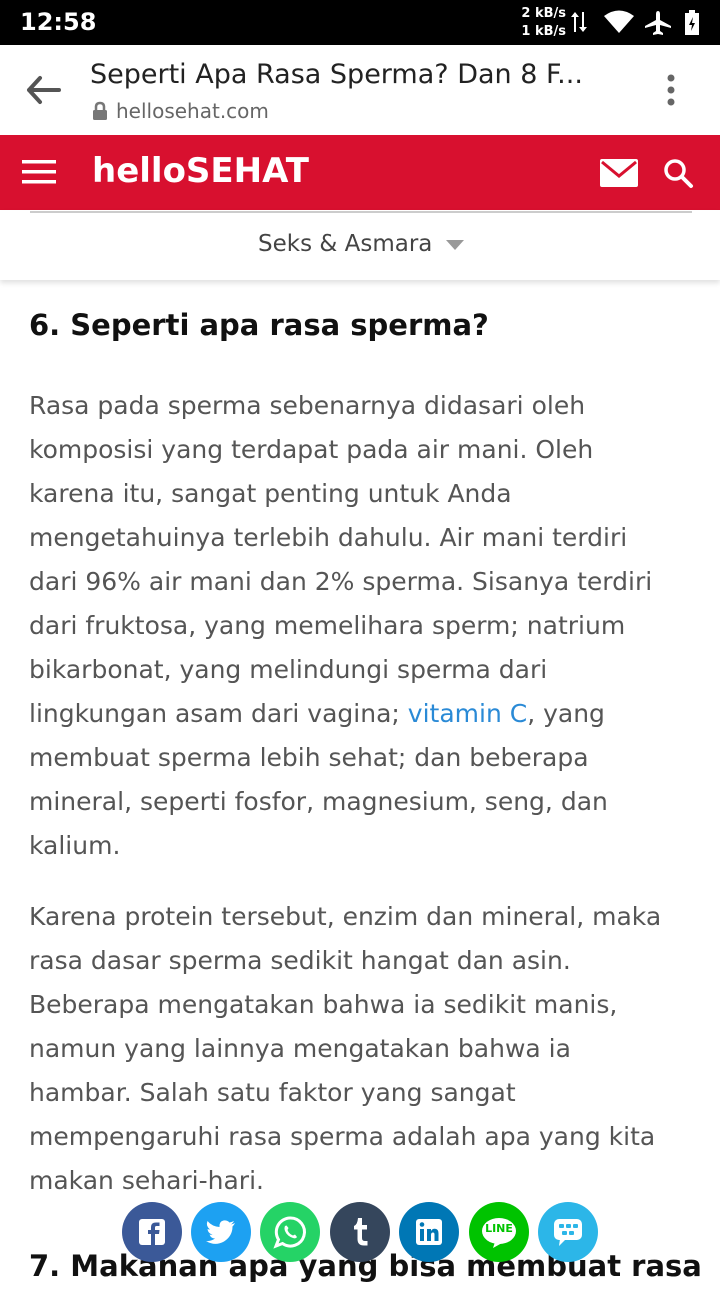 The width and height of the screenshot is (720, 1291). What do you see at coordinates (39, 172) in the screenshot?
I see `hamburger-menu-icon` at bounding box center [39, 172].